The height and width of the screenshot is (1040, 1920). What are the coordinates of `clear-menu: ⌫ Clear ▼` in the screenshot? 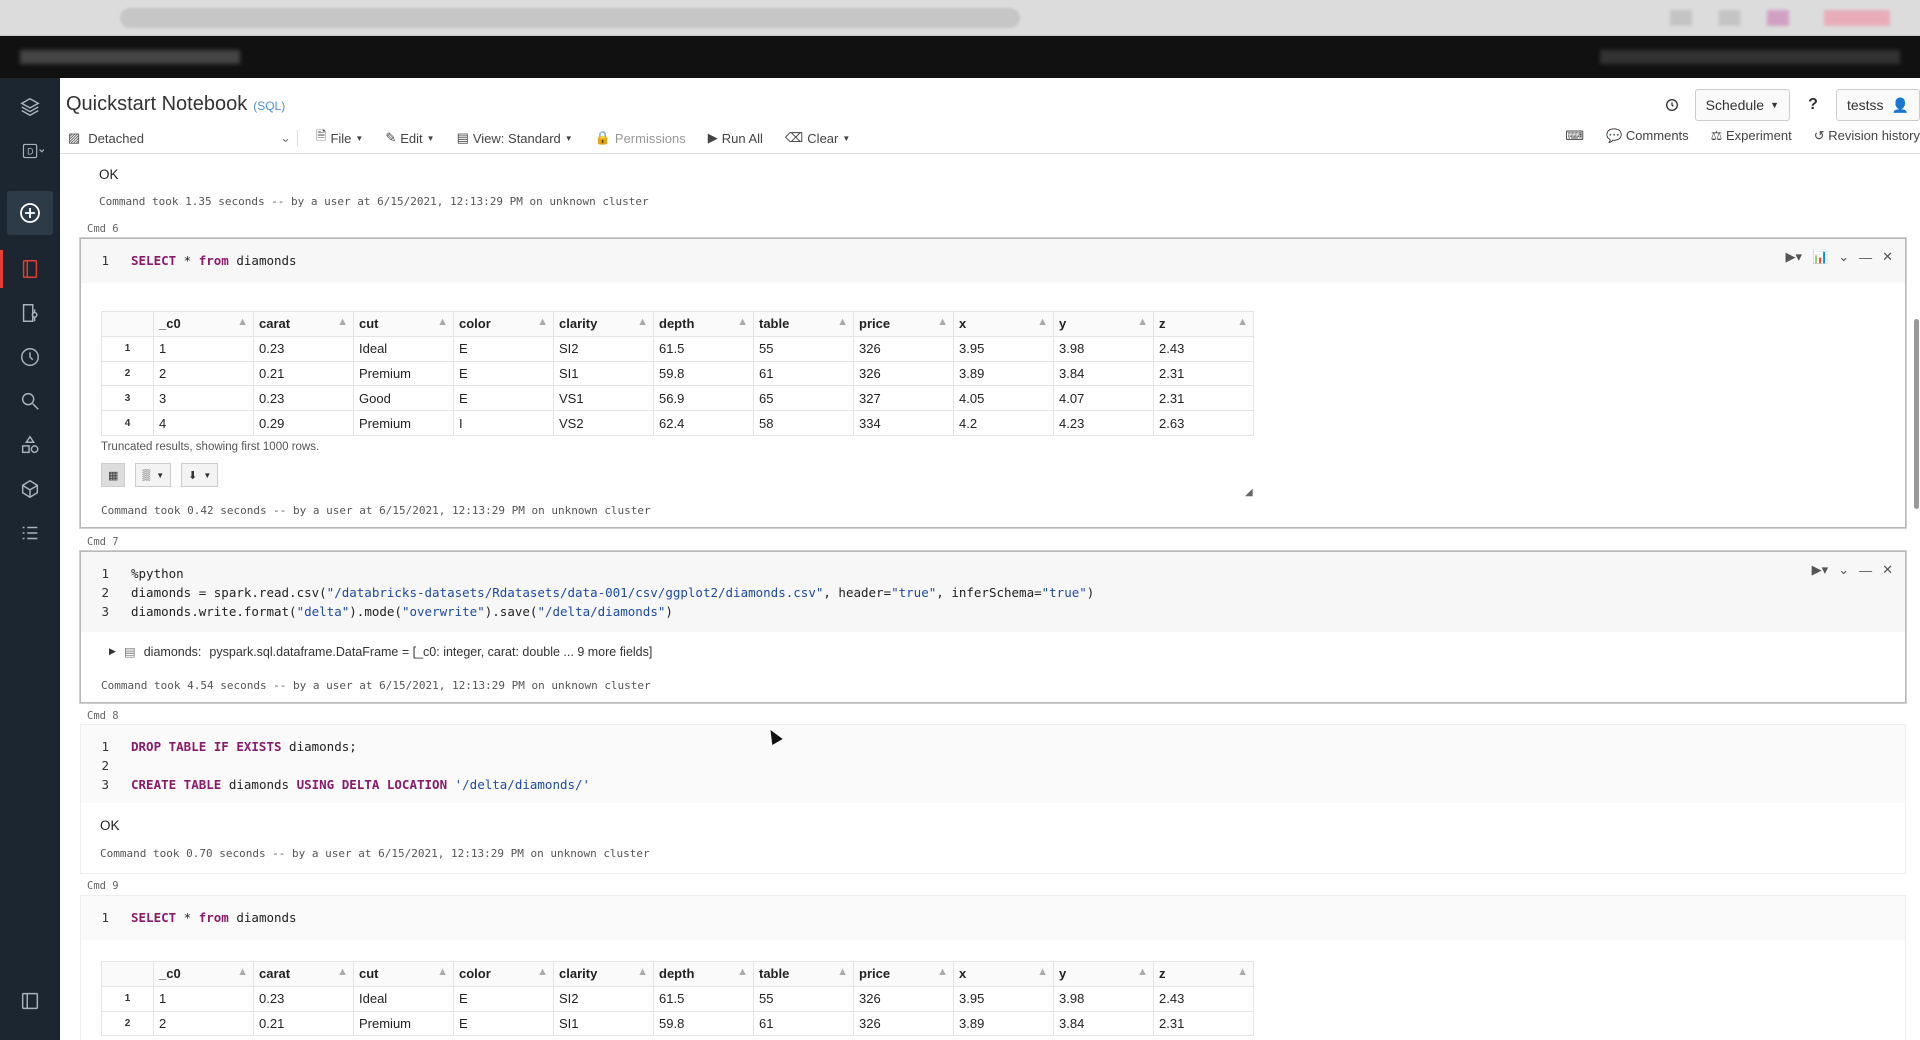 It's located at (817, 138).